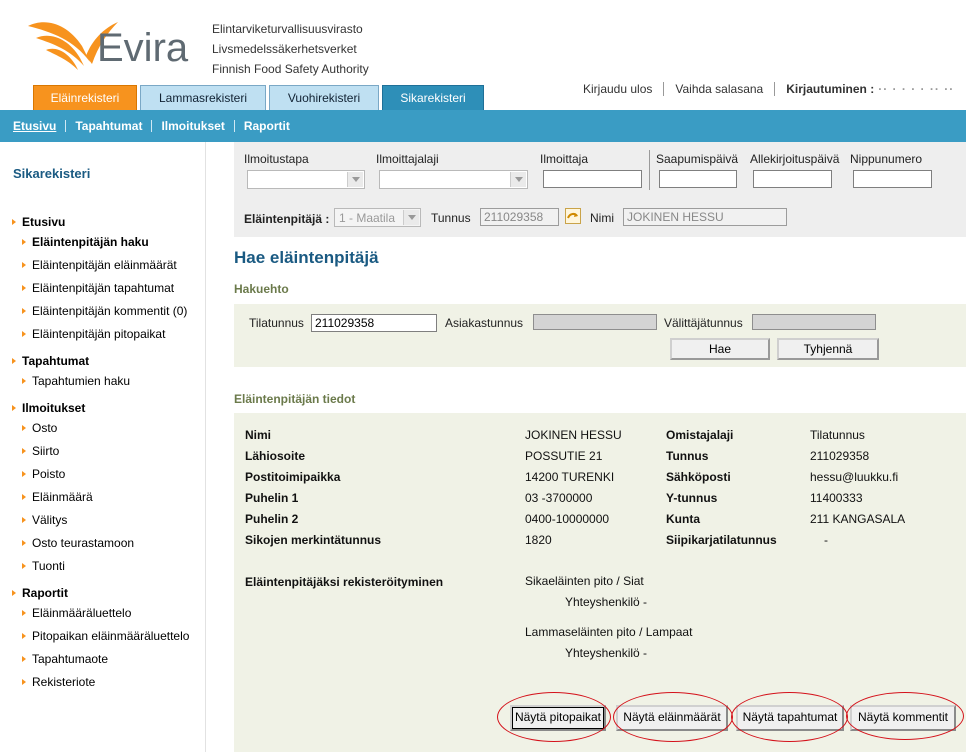 This screenshot has height=752, width=966. I want to click on show-events-button: Näytä tapahtumat, so click(790, 718).